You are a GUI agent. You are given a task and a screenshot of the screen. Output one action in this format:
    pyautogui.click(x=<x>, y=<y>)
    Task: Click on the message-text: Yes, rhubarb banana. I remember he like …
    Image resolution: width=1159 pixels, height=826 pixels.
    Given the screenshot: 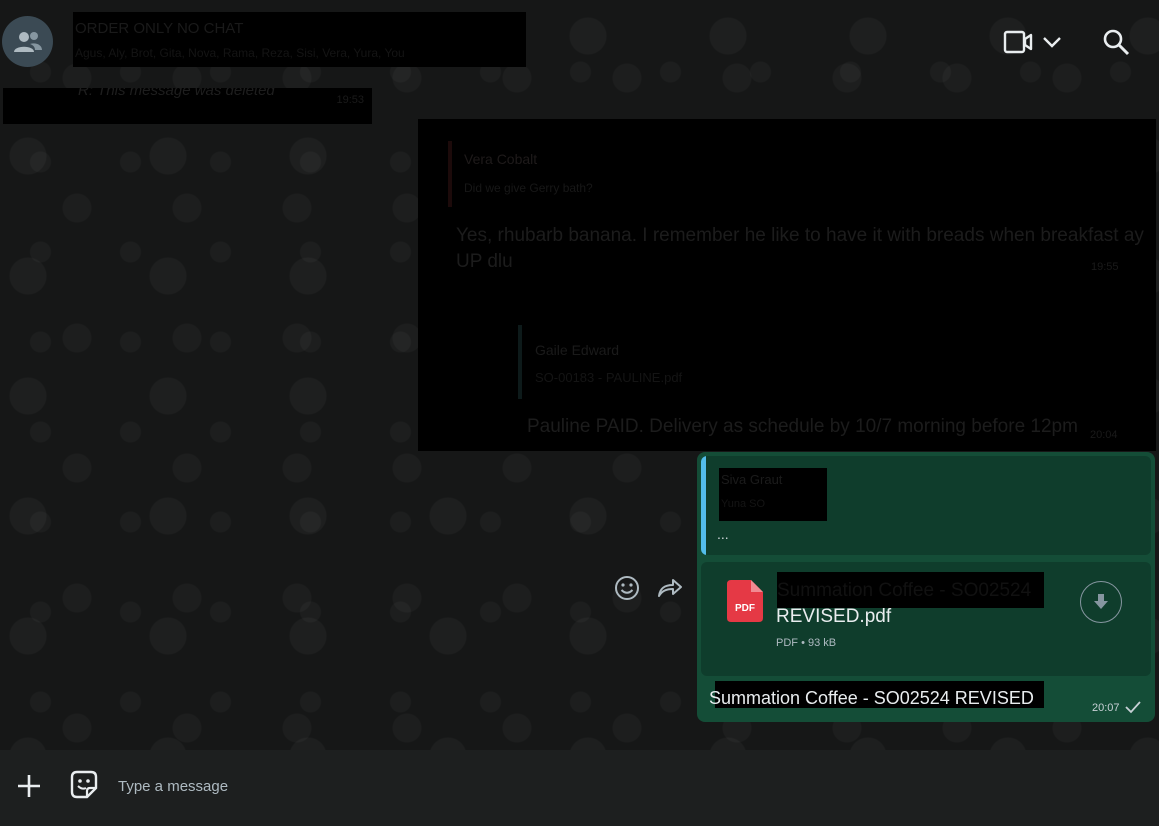 What is the action you would take?
    pyautogui.click(x=800, y=248)
    